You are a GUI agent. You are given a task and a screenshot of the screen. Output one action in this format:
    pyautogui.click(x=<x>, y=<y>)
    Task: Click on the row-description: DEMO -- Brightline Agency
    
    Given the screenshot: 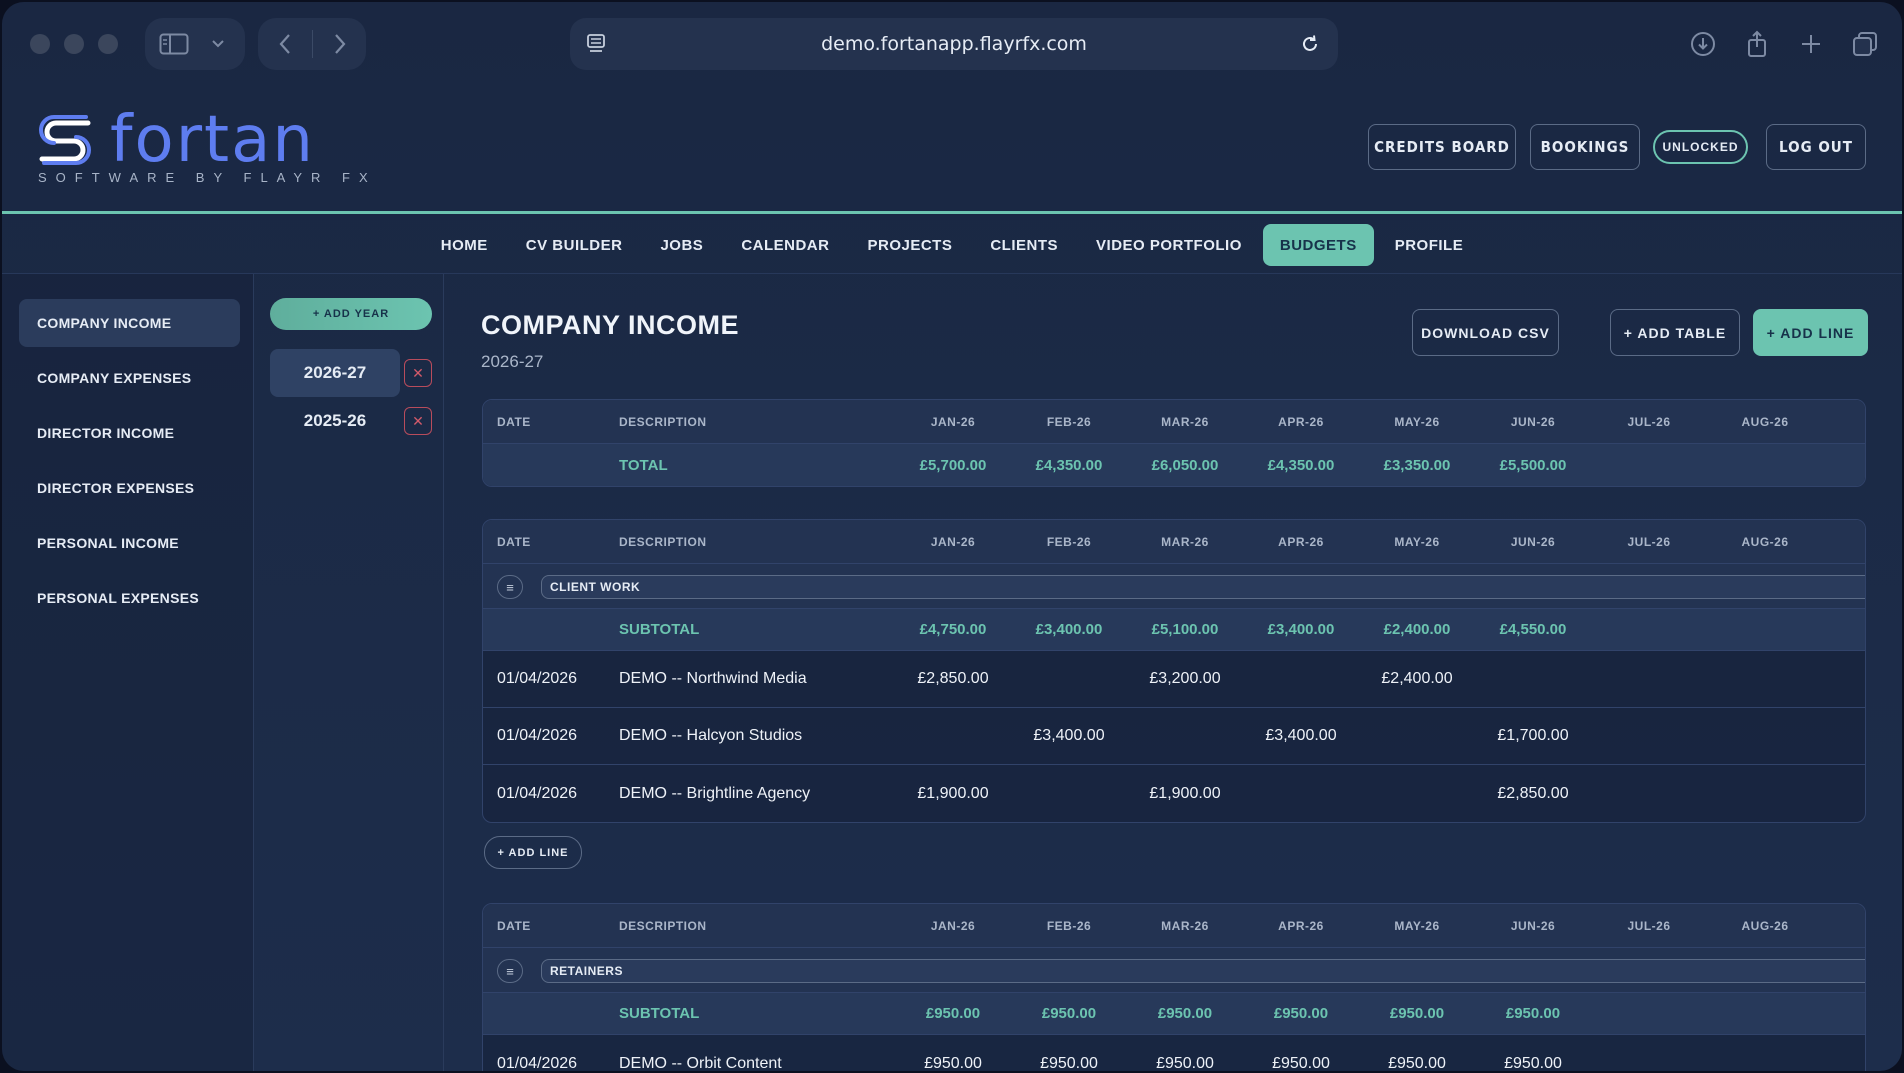 What is the action you would take?
    pyautogui.click(x=714, y=793)
    